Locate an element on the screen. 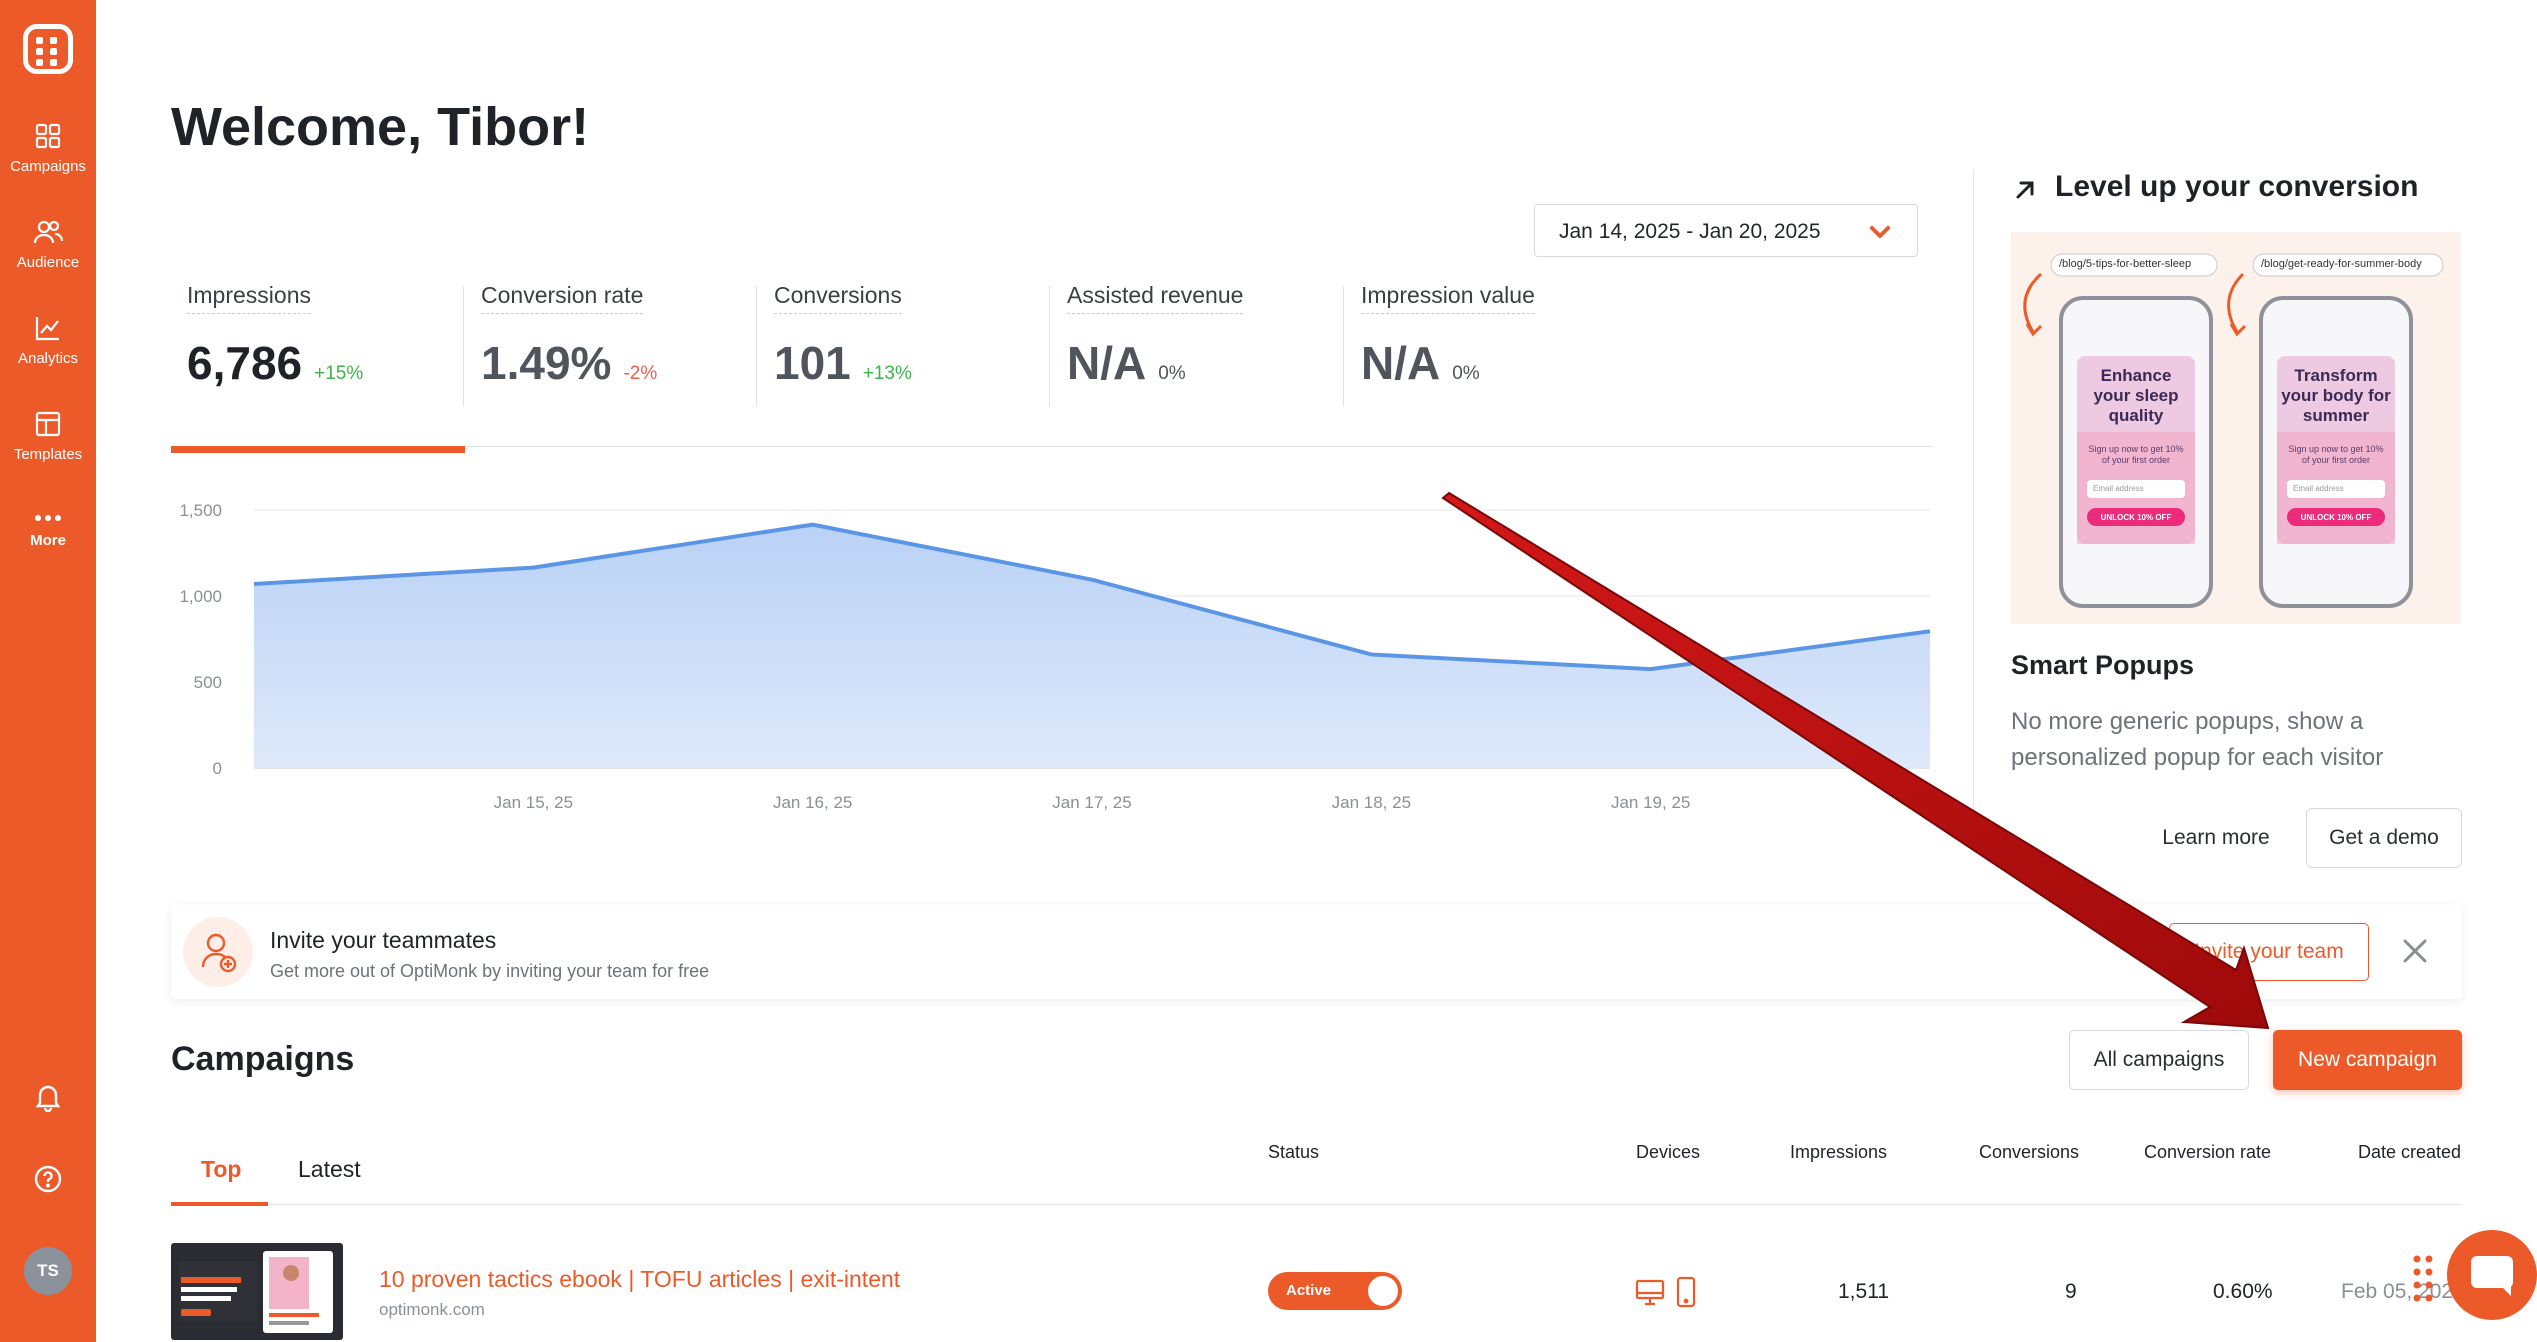  sidebar-item-label: Audience is located at coordinates (48, 262).